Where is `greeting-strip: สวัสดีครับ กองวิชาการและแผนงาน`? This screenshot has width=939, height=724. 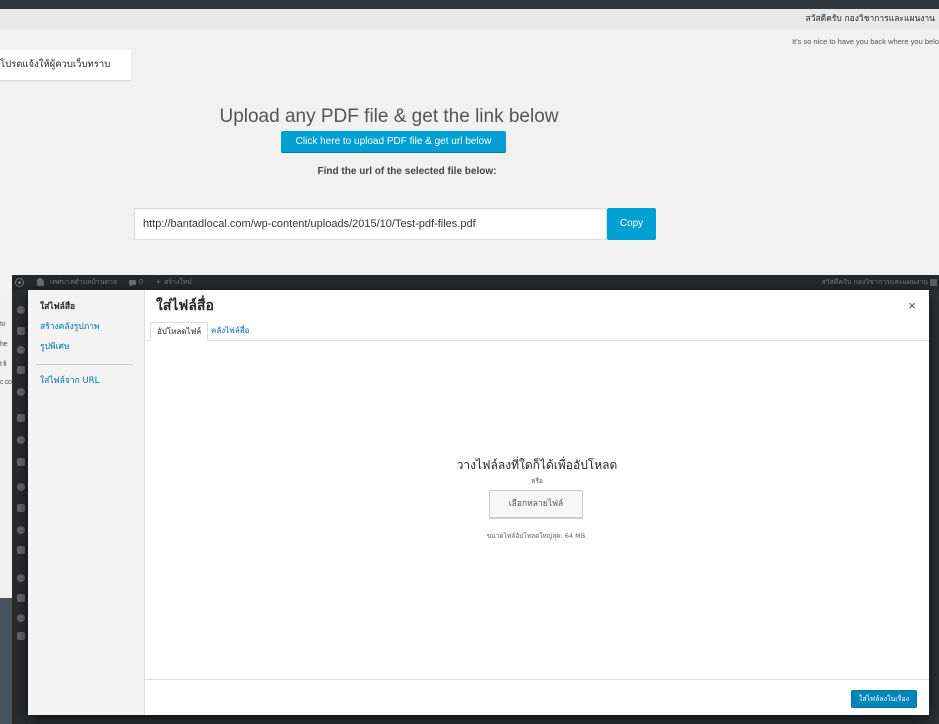 greeting-strip: สวัสดีครับ กองวิชาการและแผนงาน is located at coordinates (469, 19).